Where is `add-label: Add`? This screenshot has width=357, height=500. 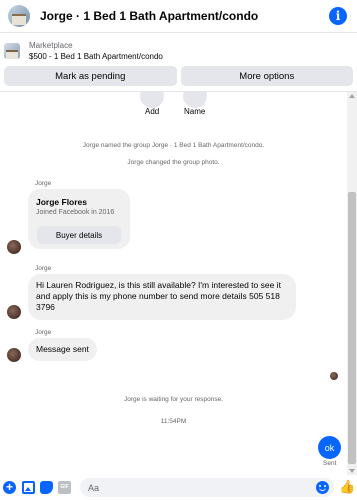
add-label: Add is located at coordinates (152, 111).